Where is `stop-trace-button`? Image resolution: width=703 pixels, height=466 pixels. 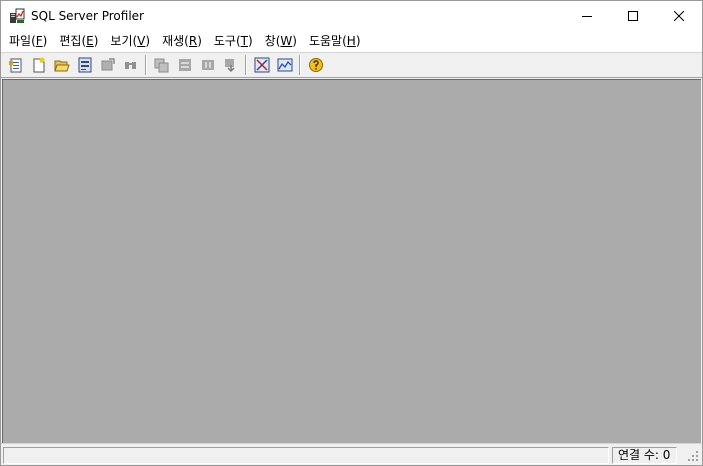 stop-trace-button is located at coordinates (207, 65).